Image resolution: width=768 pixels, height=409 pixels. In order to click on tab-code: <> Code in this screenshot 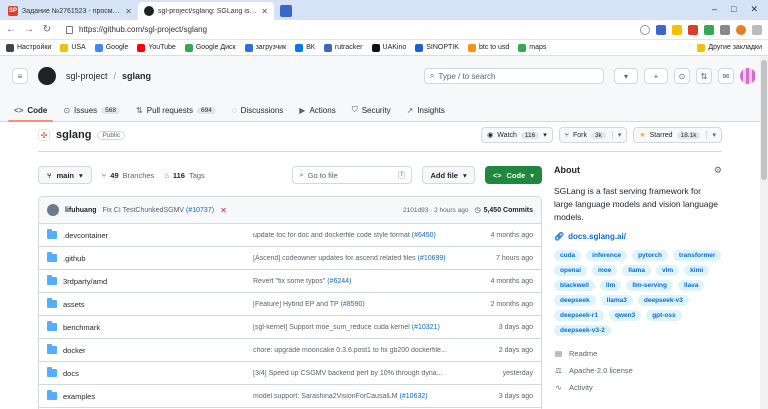, I will do `click(30, 114)`.